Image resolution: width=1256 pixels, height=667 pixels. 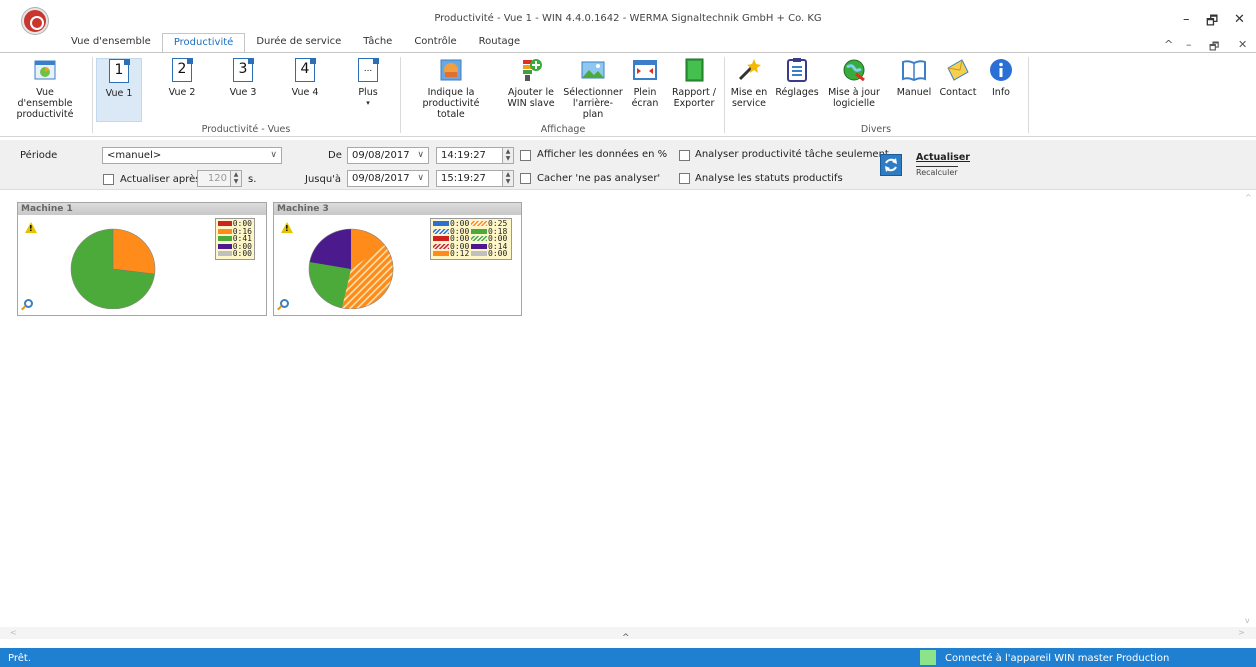 I want to click on software-update-button: Mise à jour logicielle, so click(x=854, y=83).